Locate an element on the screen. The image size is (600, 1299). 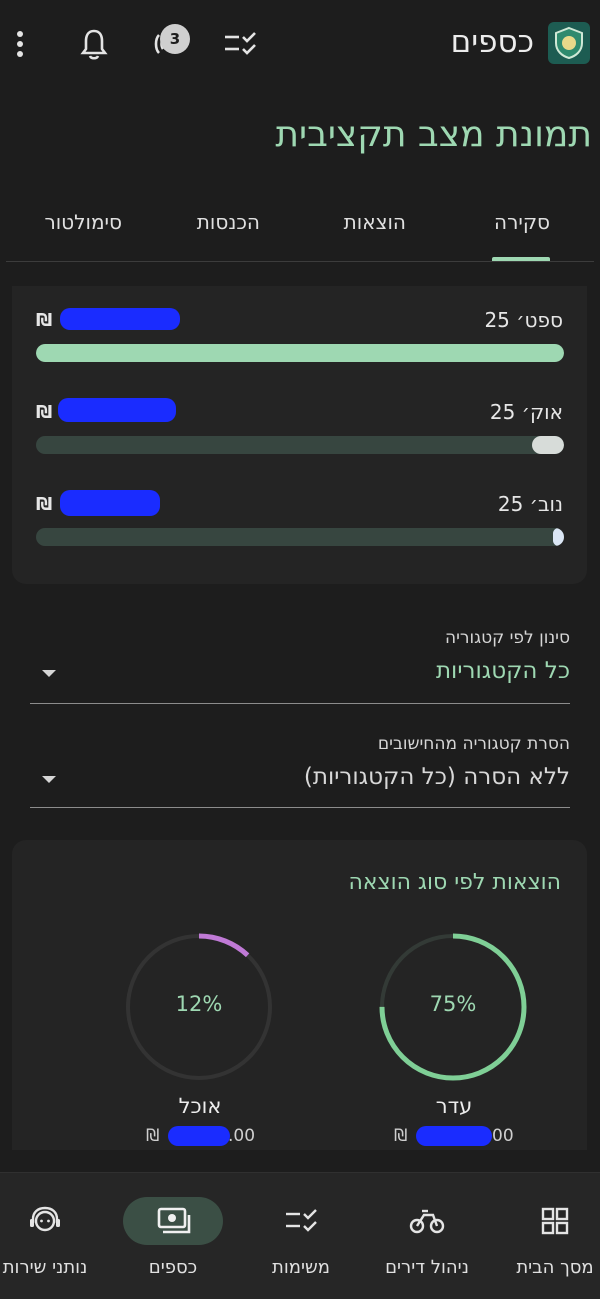
month-label: נוב׳ 25 is located at coordinates (530, 504).